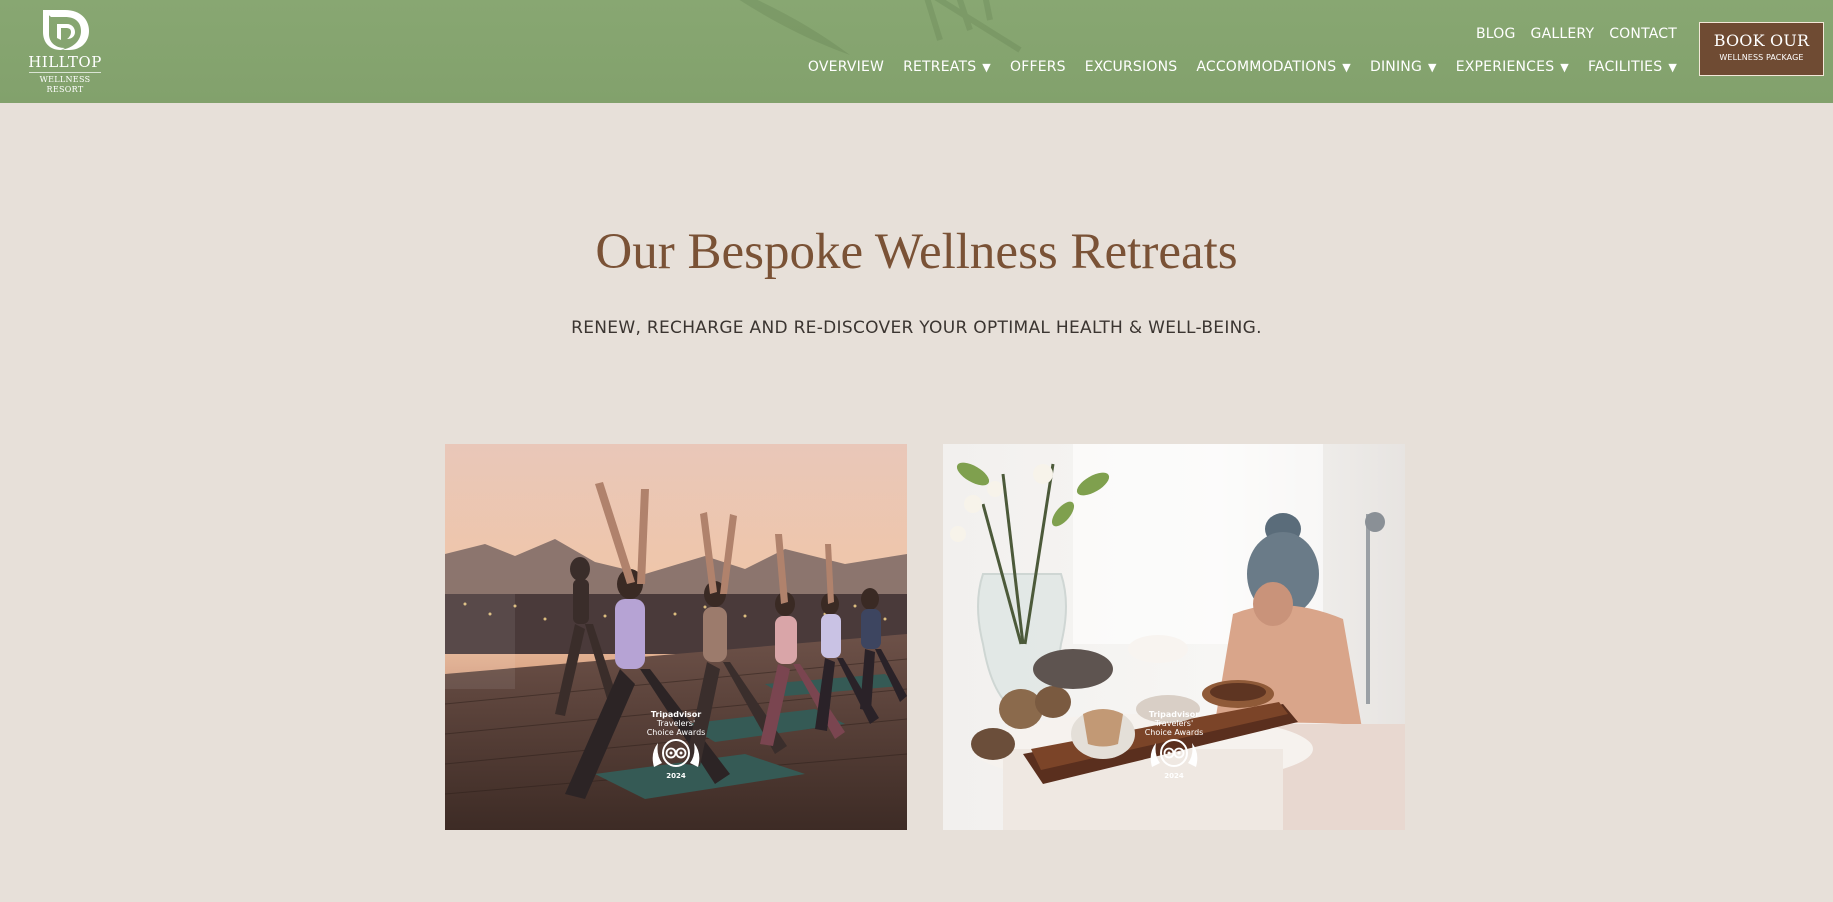 Image resolution: width=1833 pixels, height=902 pixels. Describe the element at coordinates (1266, 67) in the screenshot. I see `nav-item-label: ACCOMMODATIONS` at that location.